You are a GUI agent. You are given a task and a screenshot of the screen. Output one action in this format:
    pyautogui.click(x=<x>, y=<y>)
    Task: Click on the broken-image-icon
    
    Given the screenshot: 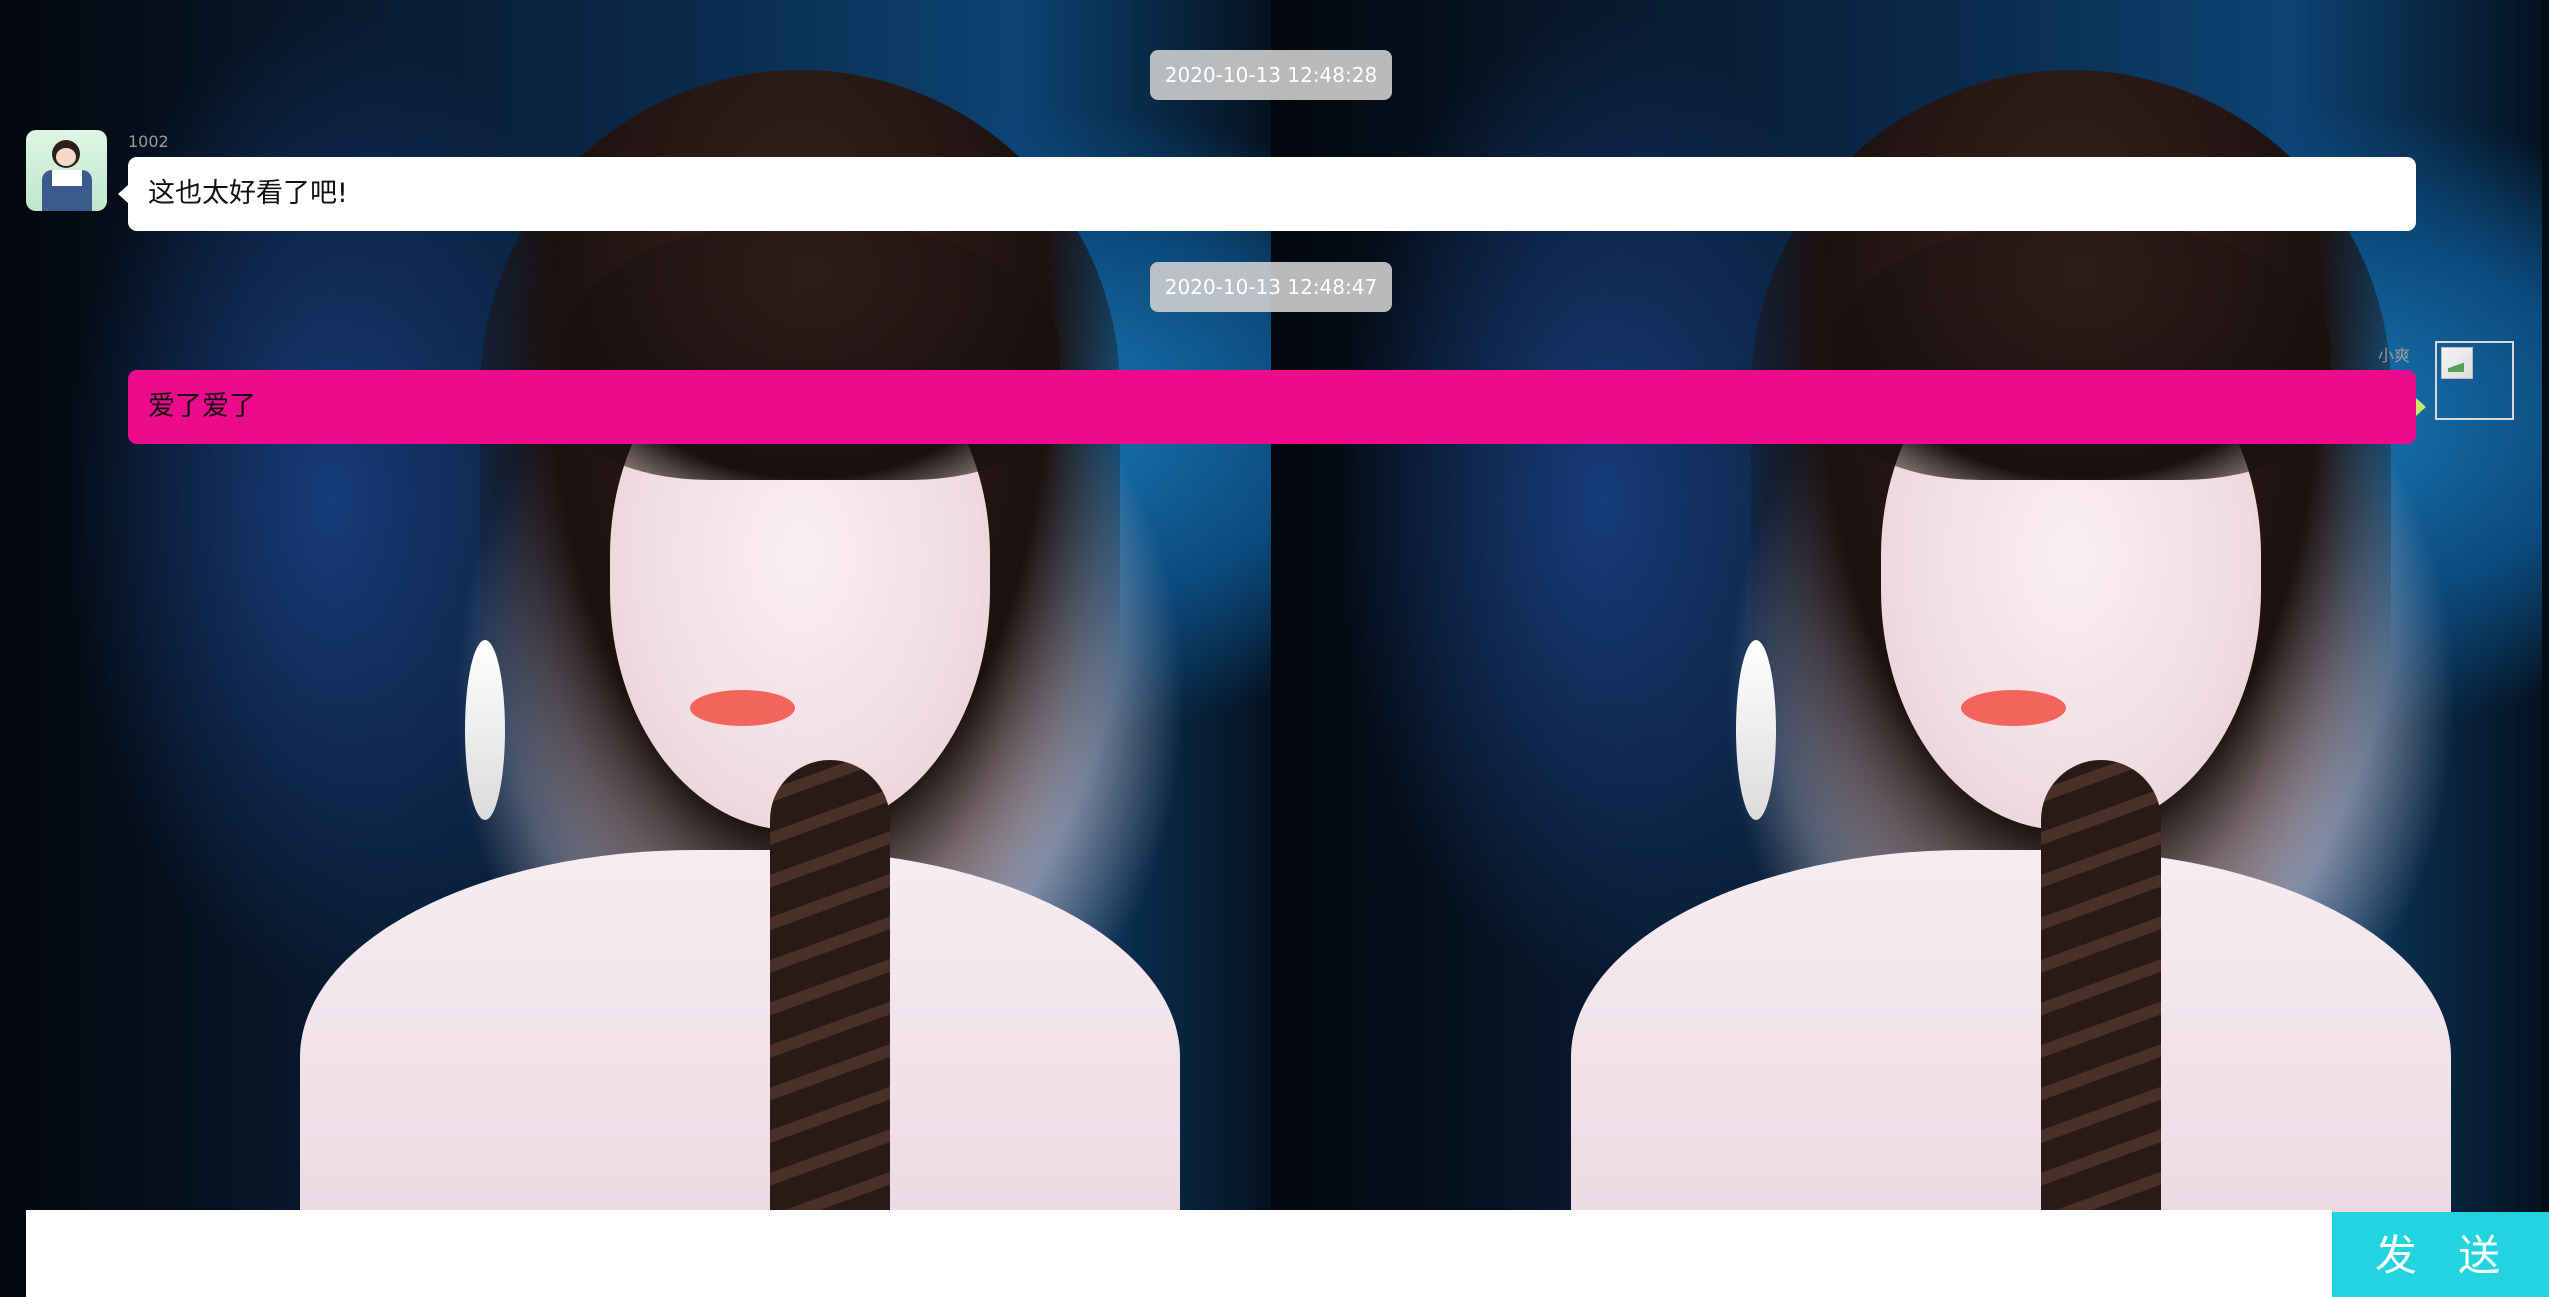 What is the action you would take?
    pyautogui.click(x=2457, y=363)
    